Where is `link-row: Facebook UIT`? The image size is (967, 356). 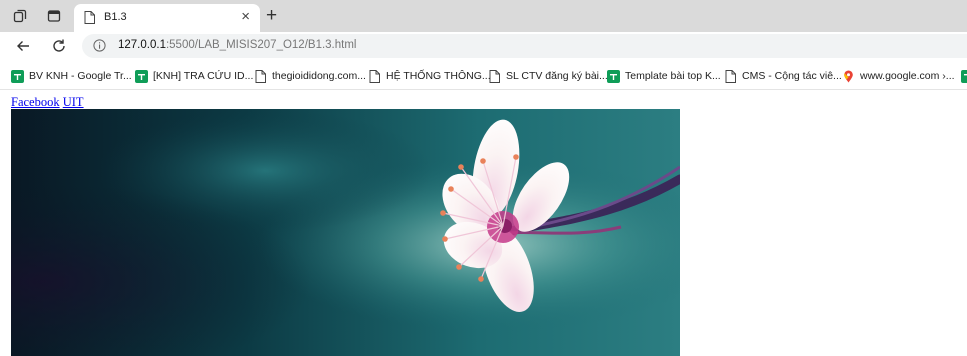 link-row: Facebook UIT is located at coordinates (47, 102).